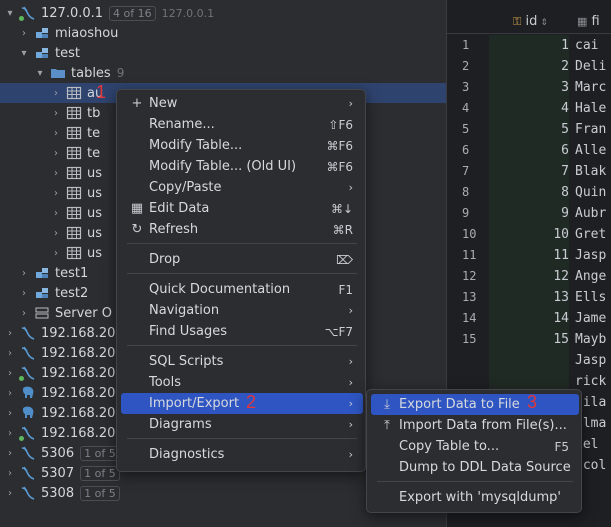  What do you see at coordinates (593, 66) in the screenshot?
I see `cell-name: Deli` at bounding box center [593, 66].